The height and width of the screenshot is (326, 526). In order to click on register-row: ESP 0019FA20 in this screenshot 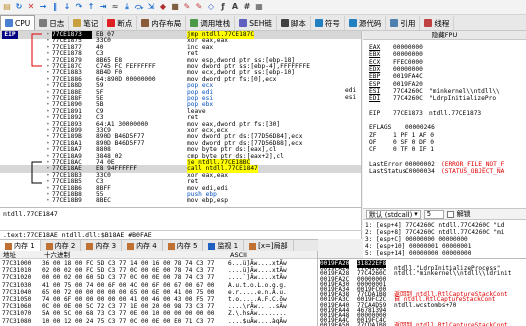, I will do `click(443, 84)`.